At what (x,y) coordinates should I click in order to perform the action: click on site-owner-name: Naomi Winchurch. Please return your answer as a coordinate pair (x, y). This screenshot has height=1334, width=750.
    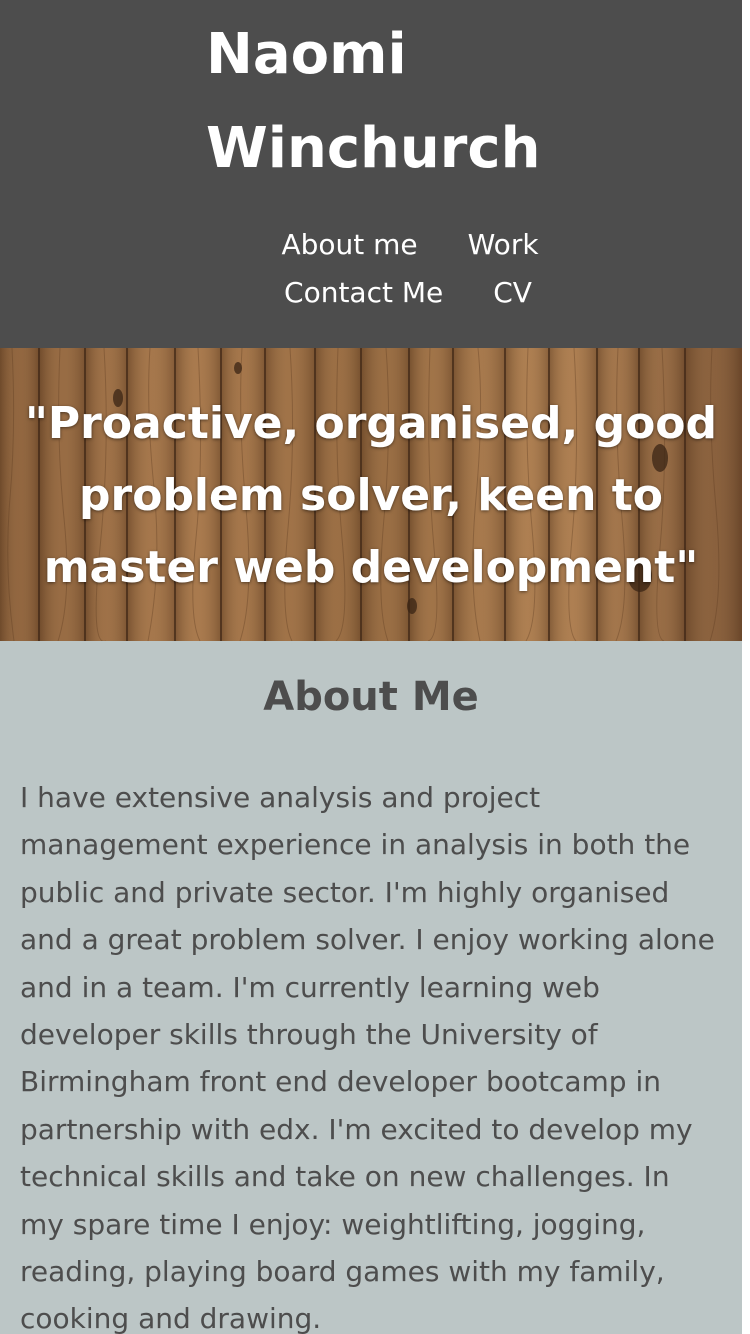
    Looking at the image, I should click on (376, 102).